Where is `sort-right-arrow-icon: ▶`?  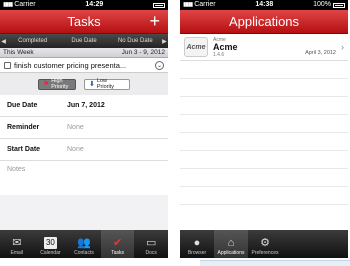
sort-right-arrow-icon: ▶ is located at coordinates (164, 41).